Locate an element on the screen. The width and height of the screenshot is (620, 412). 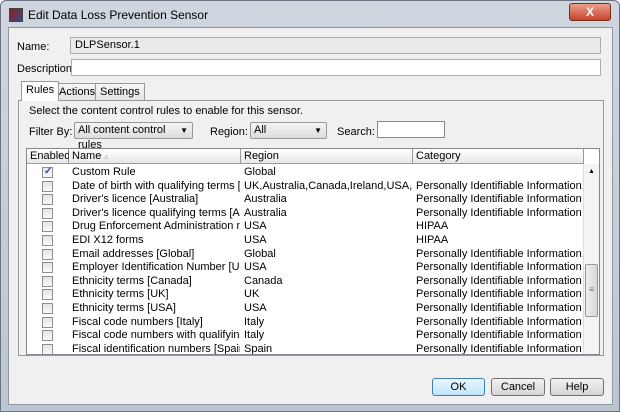
rule-name: EDI X12 forms is located at coordinates (108, 240).